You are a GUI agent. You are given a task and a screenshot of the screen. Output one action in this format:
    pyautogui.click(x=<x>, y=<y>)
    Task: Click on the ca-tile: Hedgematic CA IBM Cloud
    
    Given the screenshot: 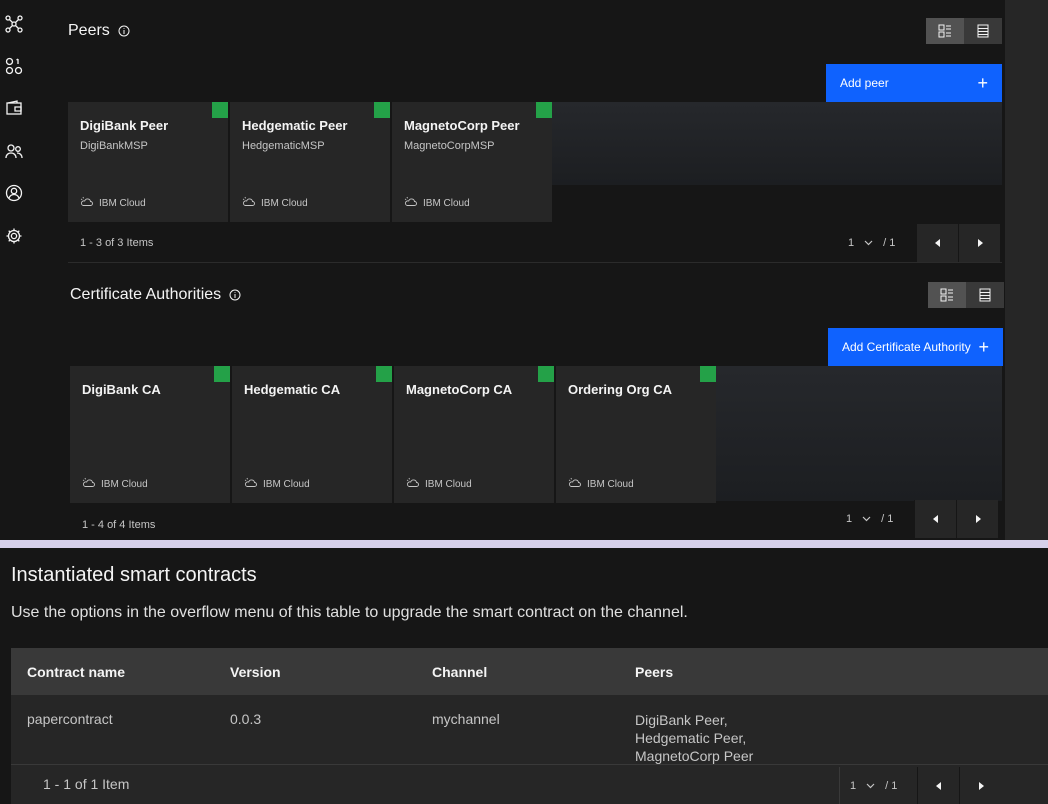 What is the action you would take?
    pyautogui.click(x=312, y=434)
    